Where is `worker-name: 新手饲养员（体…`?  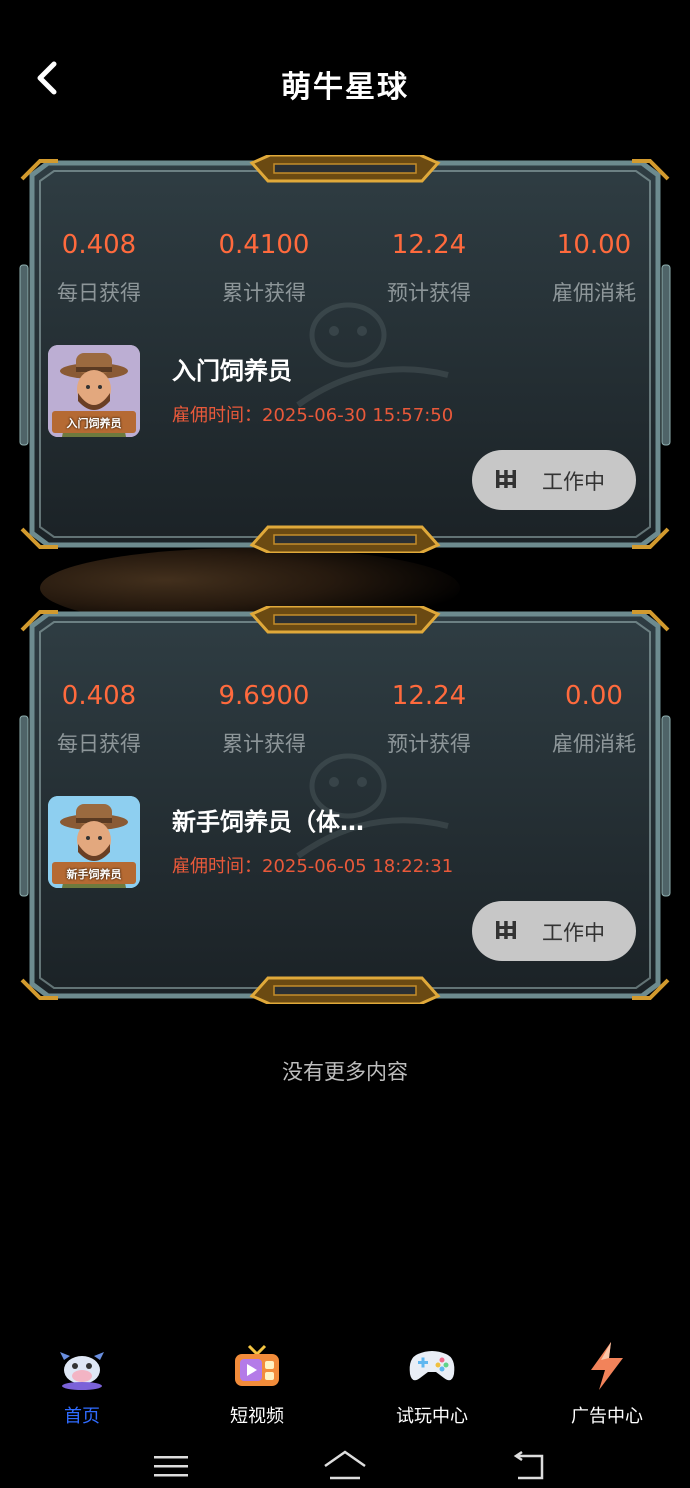 worker-name: 新手饲养员（体… is located at coordinates (268, 822).